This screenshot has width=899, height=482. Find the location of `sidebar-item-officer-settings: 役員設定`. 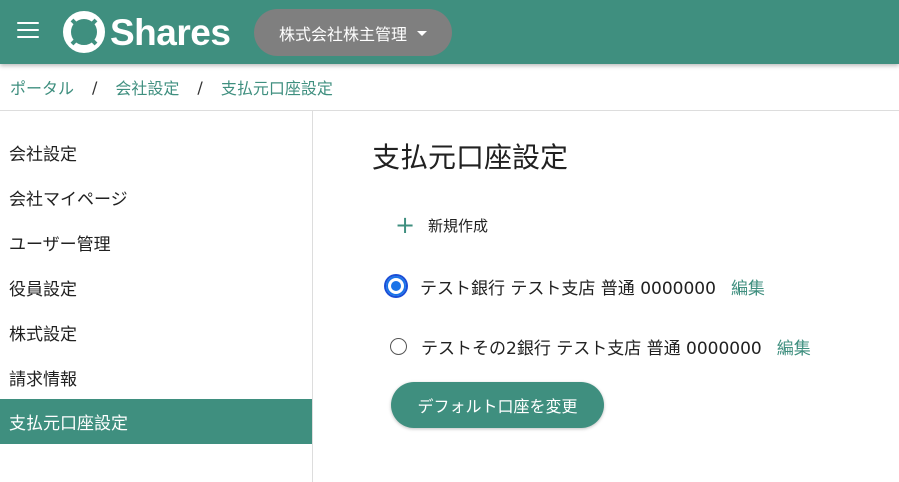

sidebar-item-officer-settings: 役員設定 is located at coordinates (156, 287).